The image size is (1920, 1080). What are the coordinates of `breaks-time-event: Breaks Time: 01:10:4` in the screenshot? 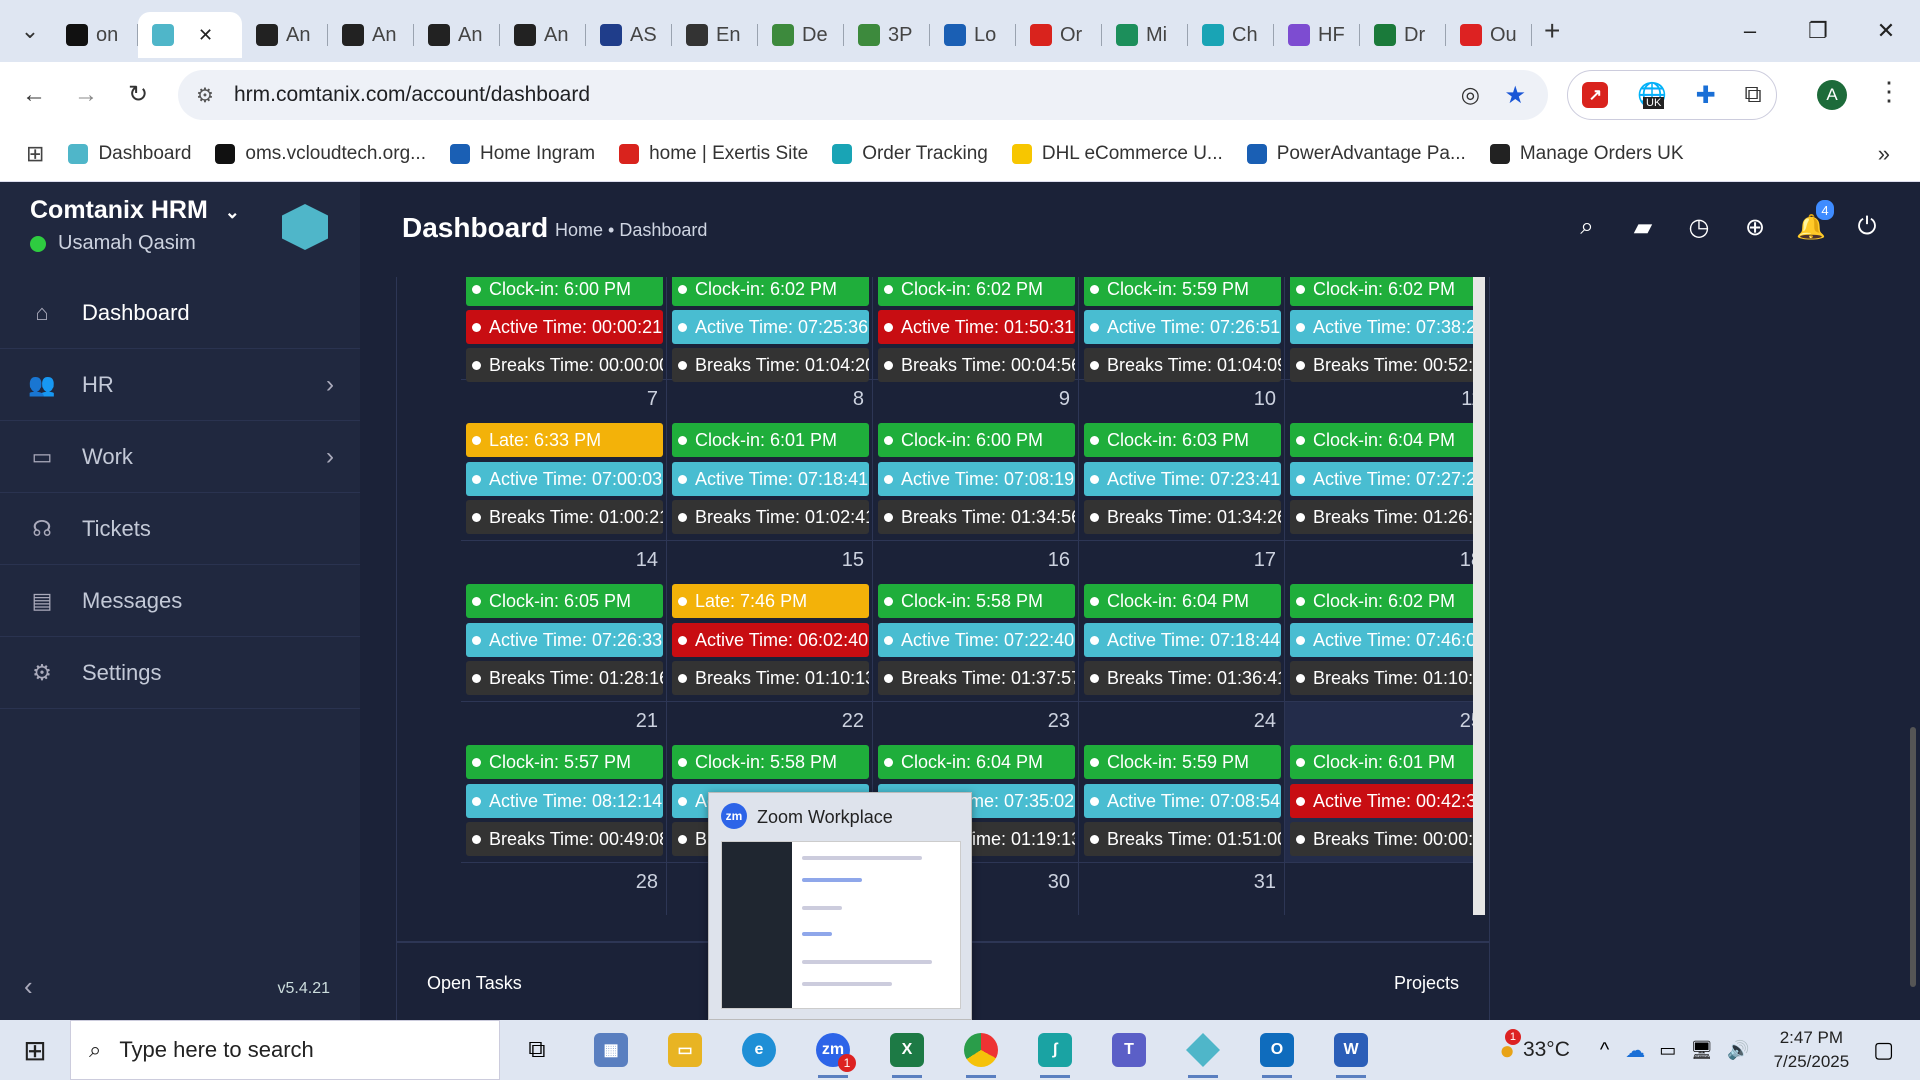 It's located at (1381, 678).